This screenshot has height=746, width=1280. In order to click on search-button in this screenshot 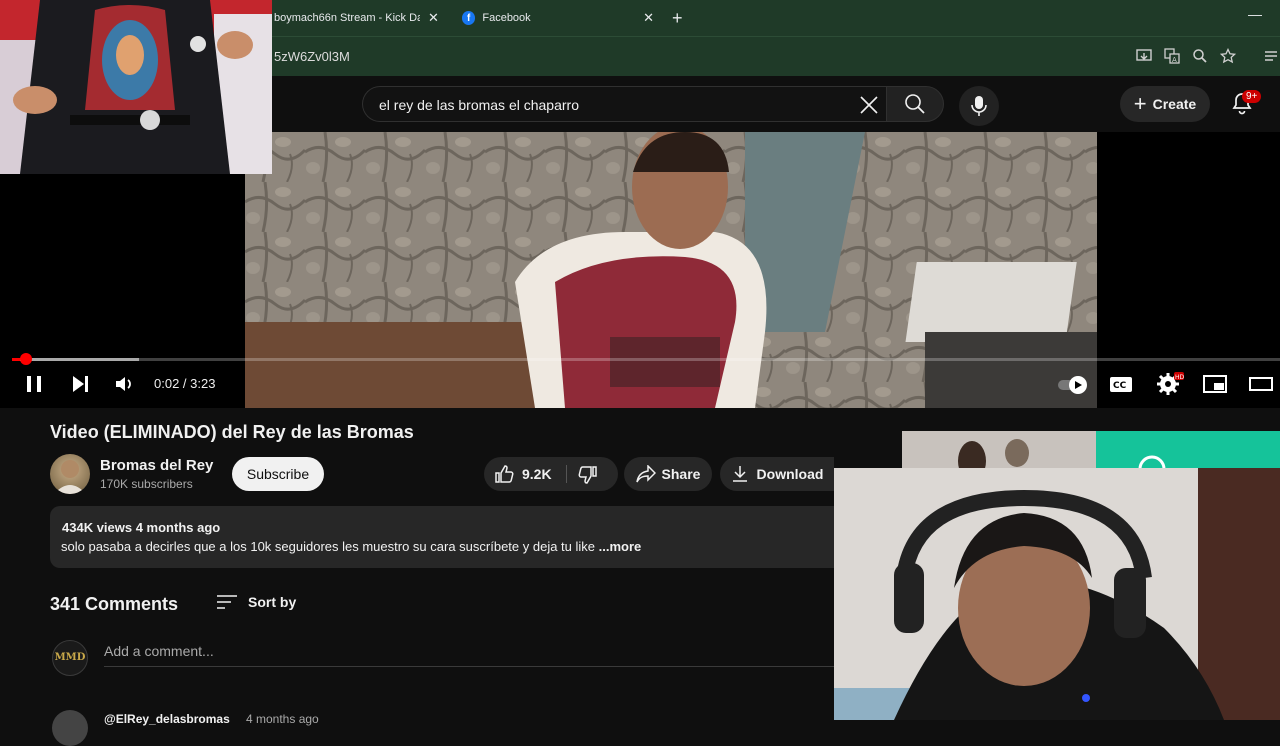, I will do `click(915, 104)`.